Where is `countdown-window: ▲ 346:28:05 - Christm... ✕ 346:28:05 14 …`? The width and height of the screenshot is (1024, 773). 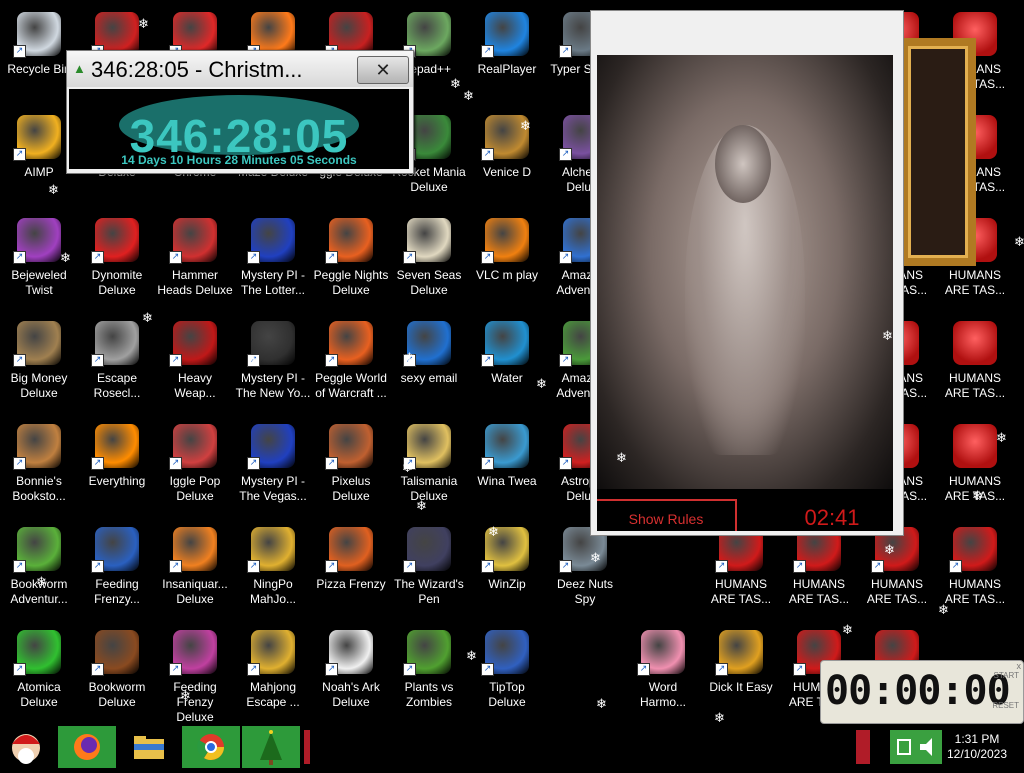 countdown-window: ▲ 346:28:05 - Christm... ✕ 346:28:05 14 … is located at coordinates (240, 112).